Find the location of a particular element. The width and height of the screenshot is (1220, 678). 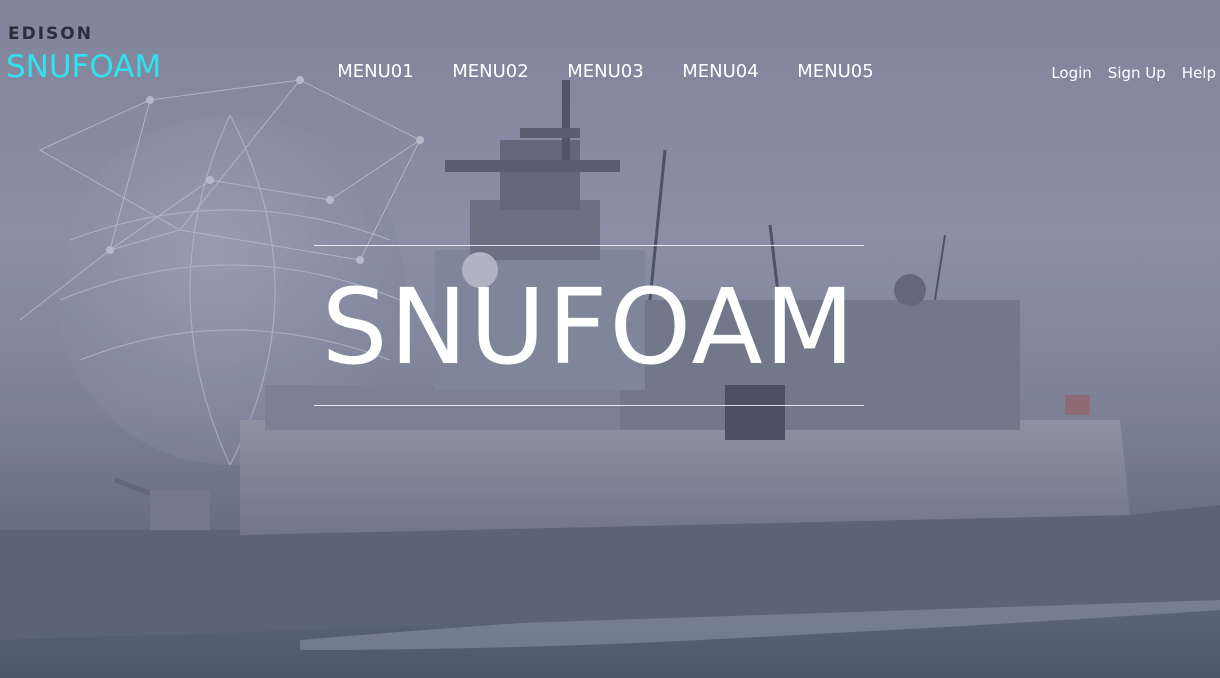

help-link: Help is located at coordinates (1199, 73).